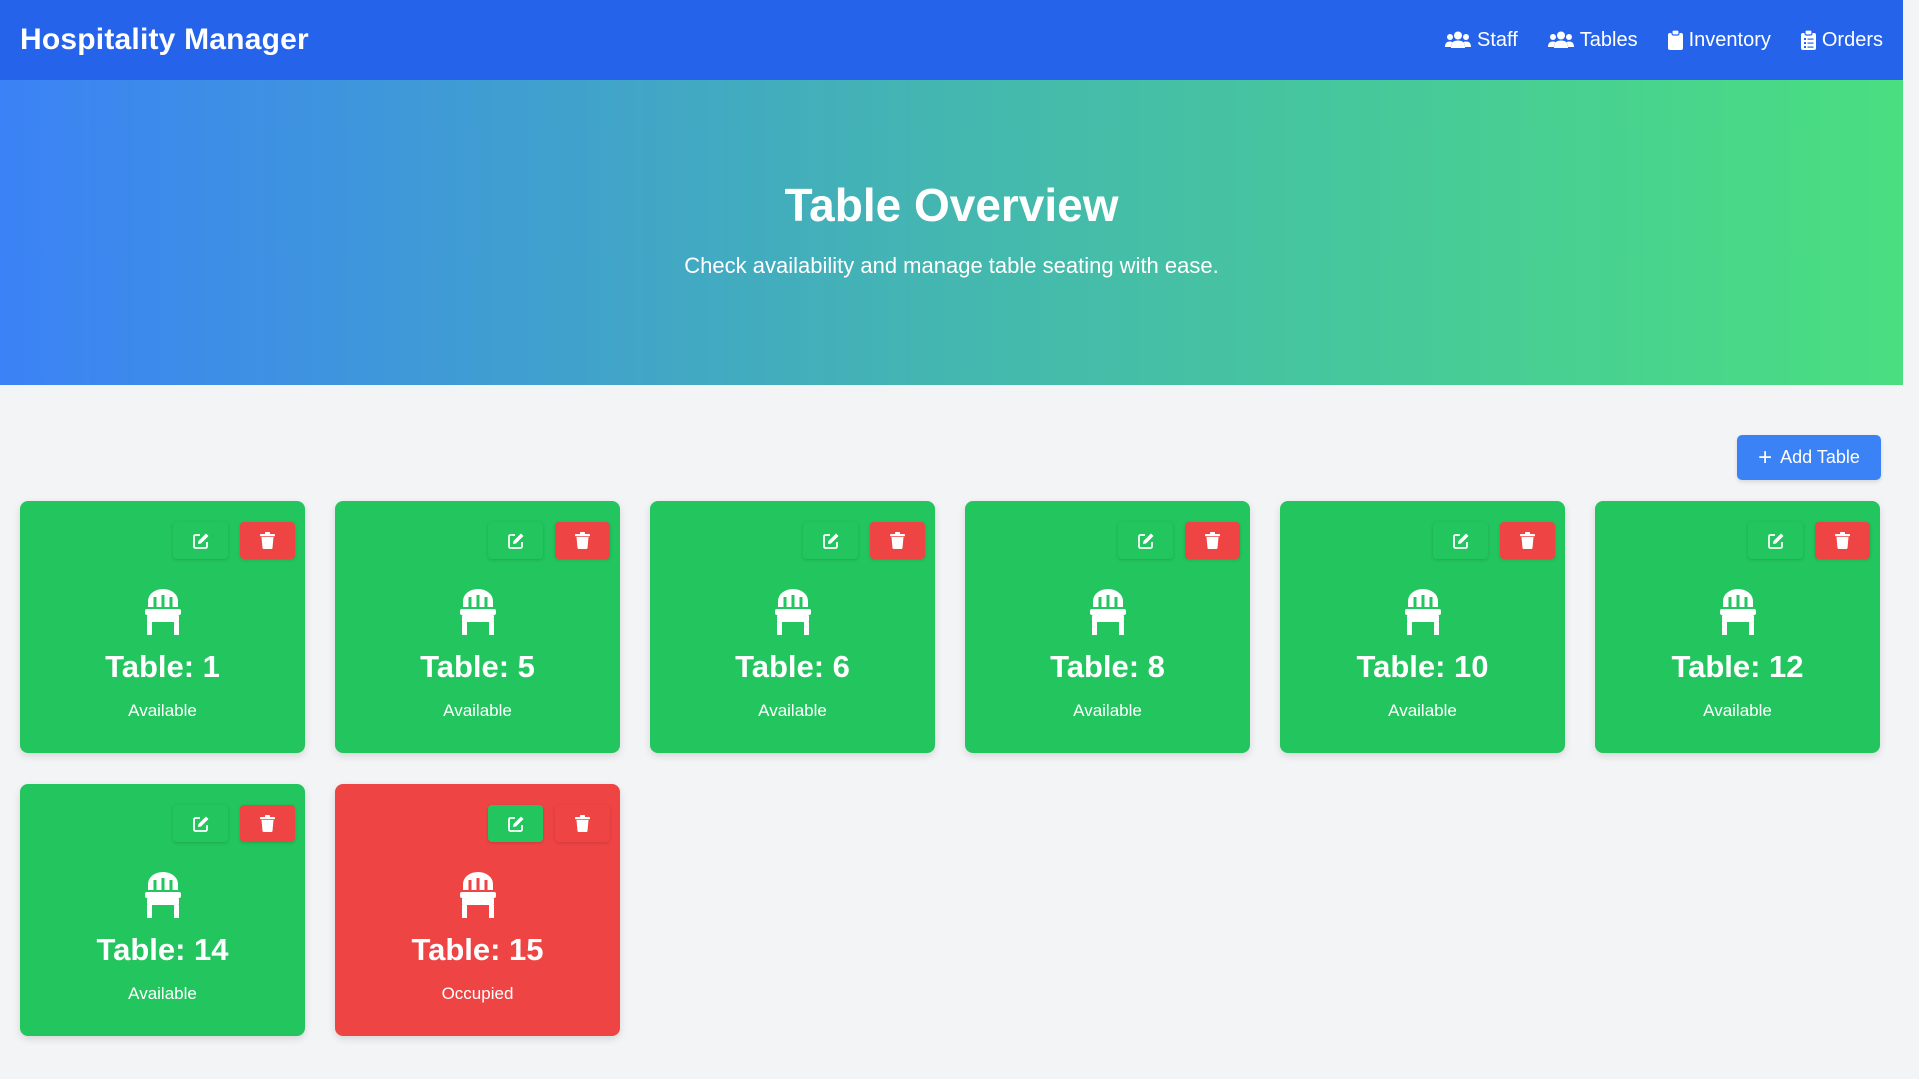 The width and height of the screenshot is (1919, 1079). What do you see at coordinates (1820, 457) in the screenshot?
I see `add-table-label: Add Table` at bounding box center [1820, 457].